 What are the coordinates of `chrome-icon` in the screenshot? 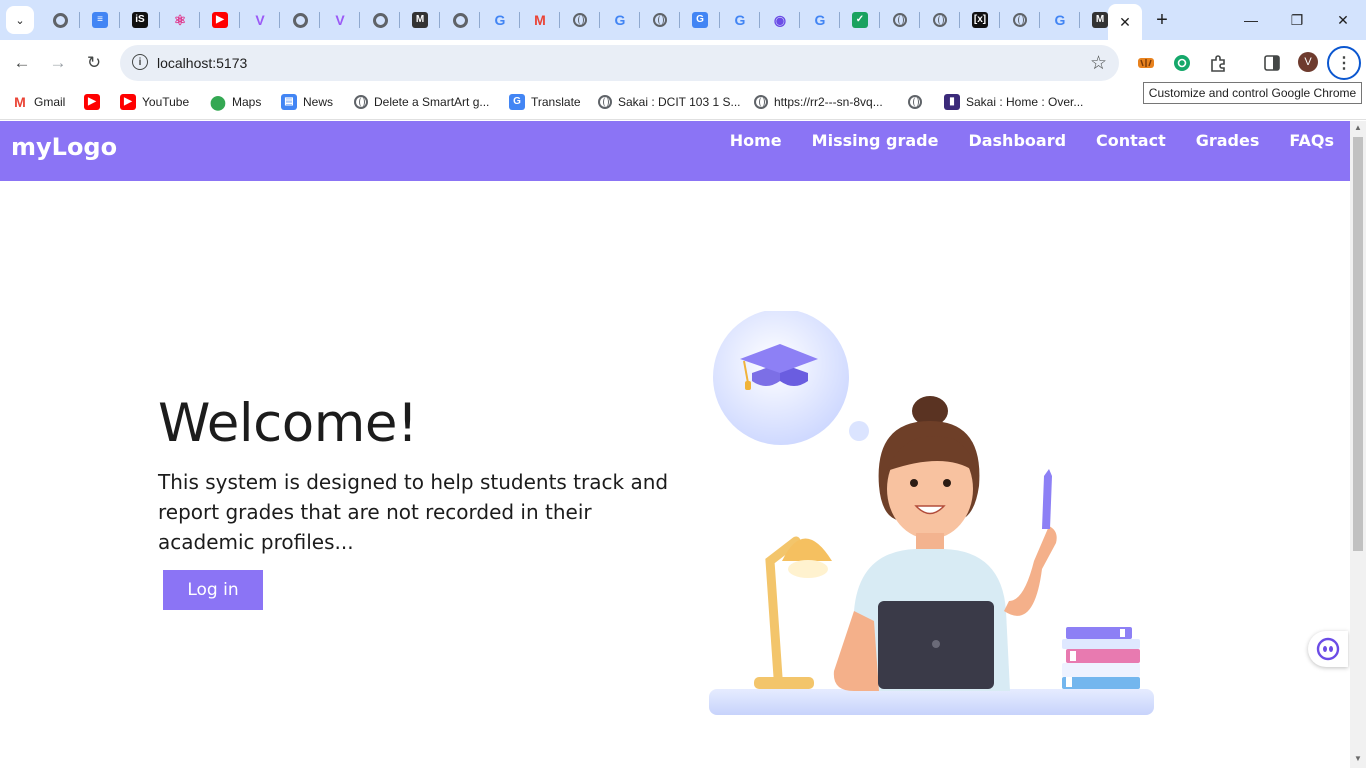 It's located at (60, 20).